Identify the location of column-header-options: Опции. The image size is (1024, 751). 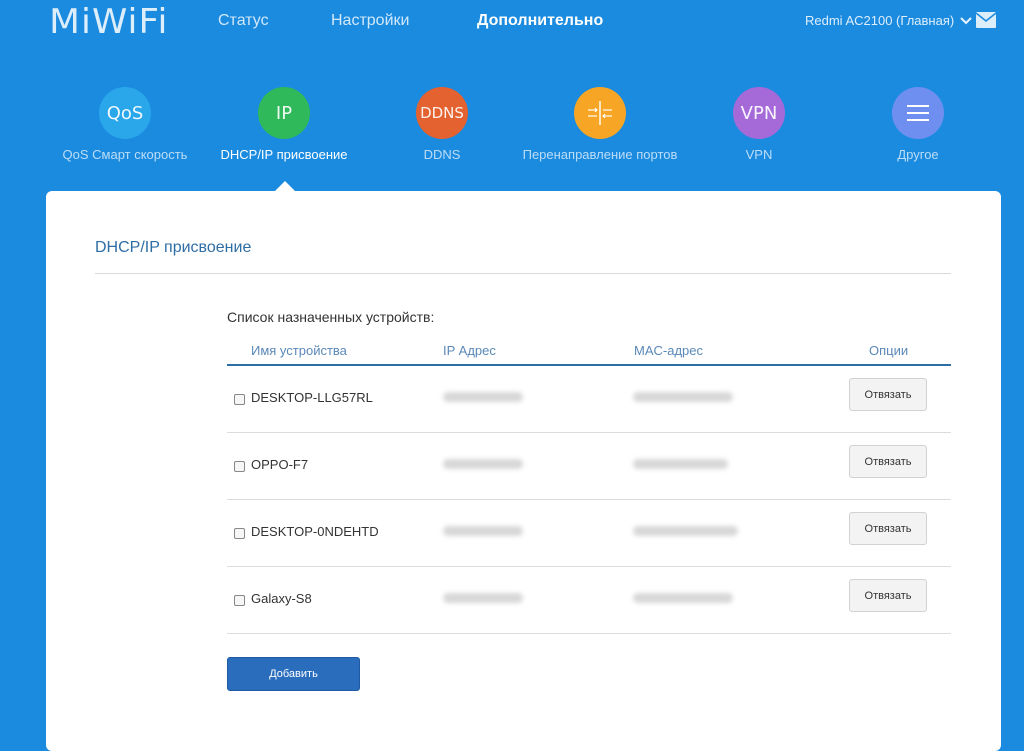
(889, 350).